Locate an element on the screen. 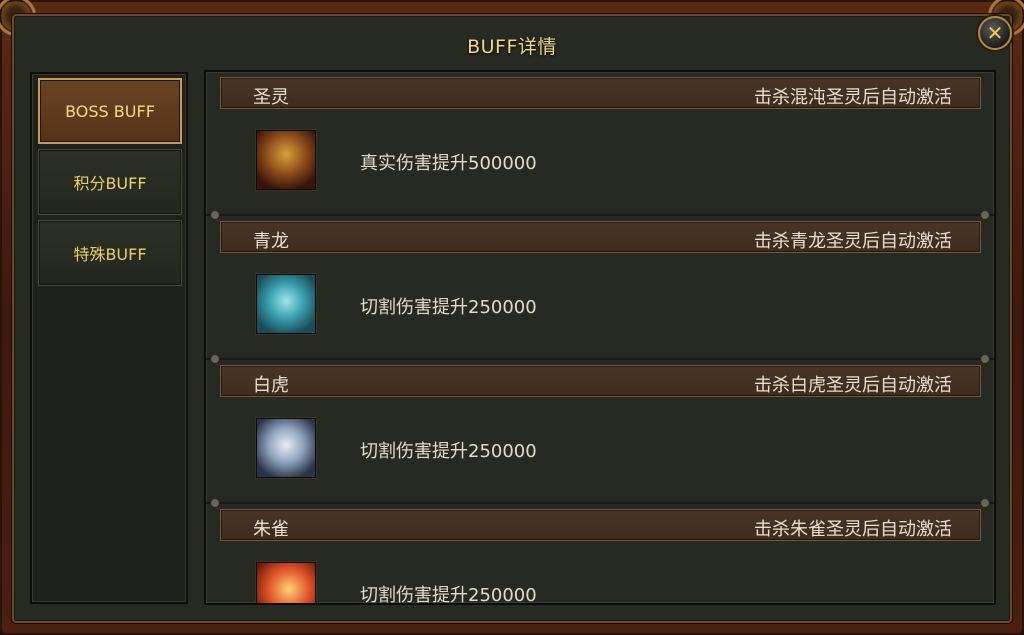  vermilion-bird-icon is located at coordinates (286, 582).